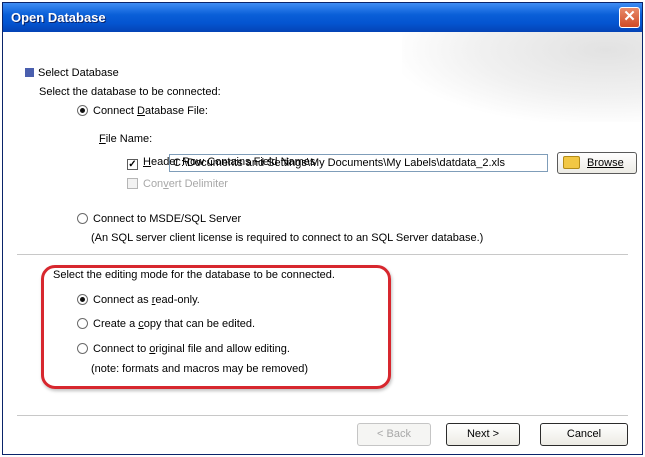 The height and width of the screenshot is (457, 645). Describe the element at coordinates (159, 219) in the screenshot. I see `connect-sql-server-radio: Connect to MSDE/SQL Server` at that location.